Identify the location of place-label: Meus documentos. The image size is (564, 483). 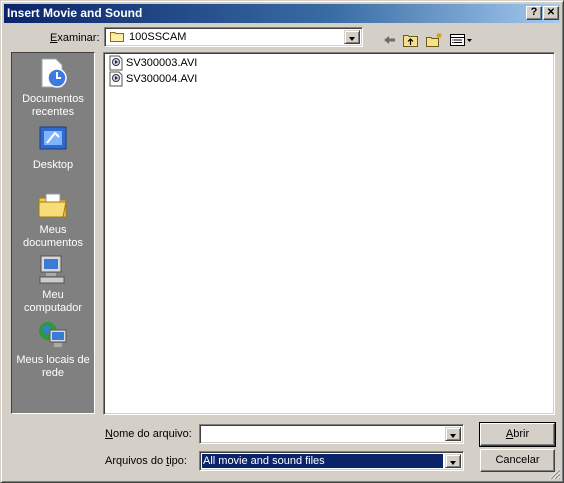
(53, 236).